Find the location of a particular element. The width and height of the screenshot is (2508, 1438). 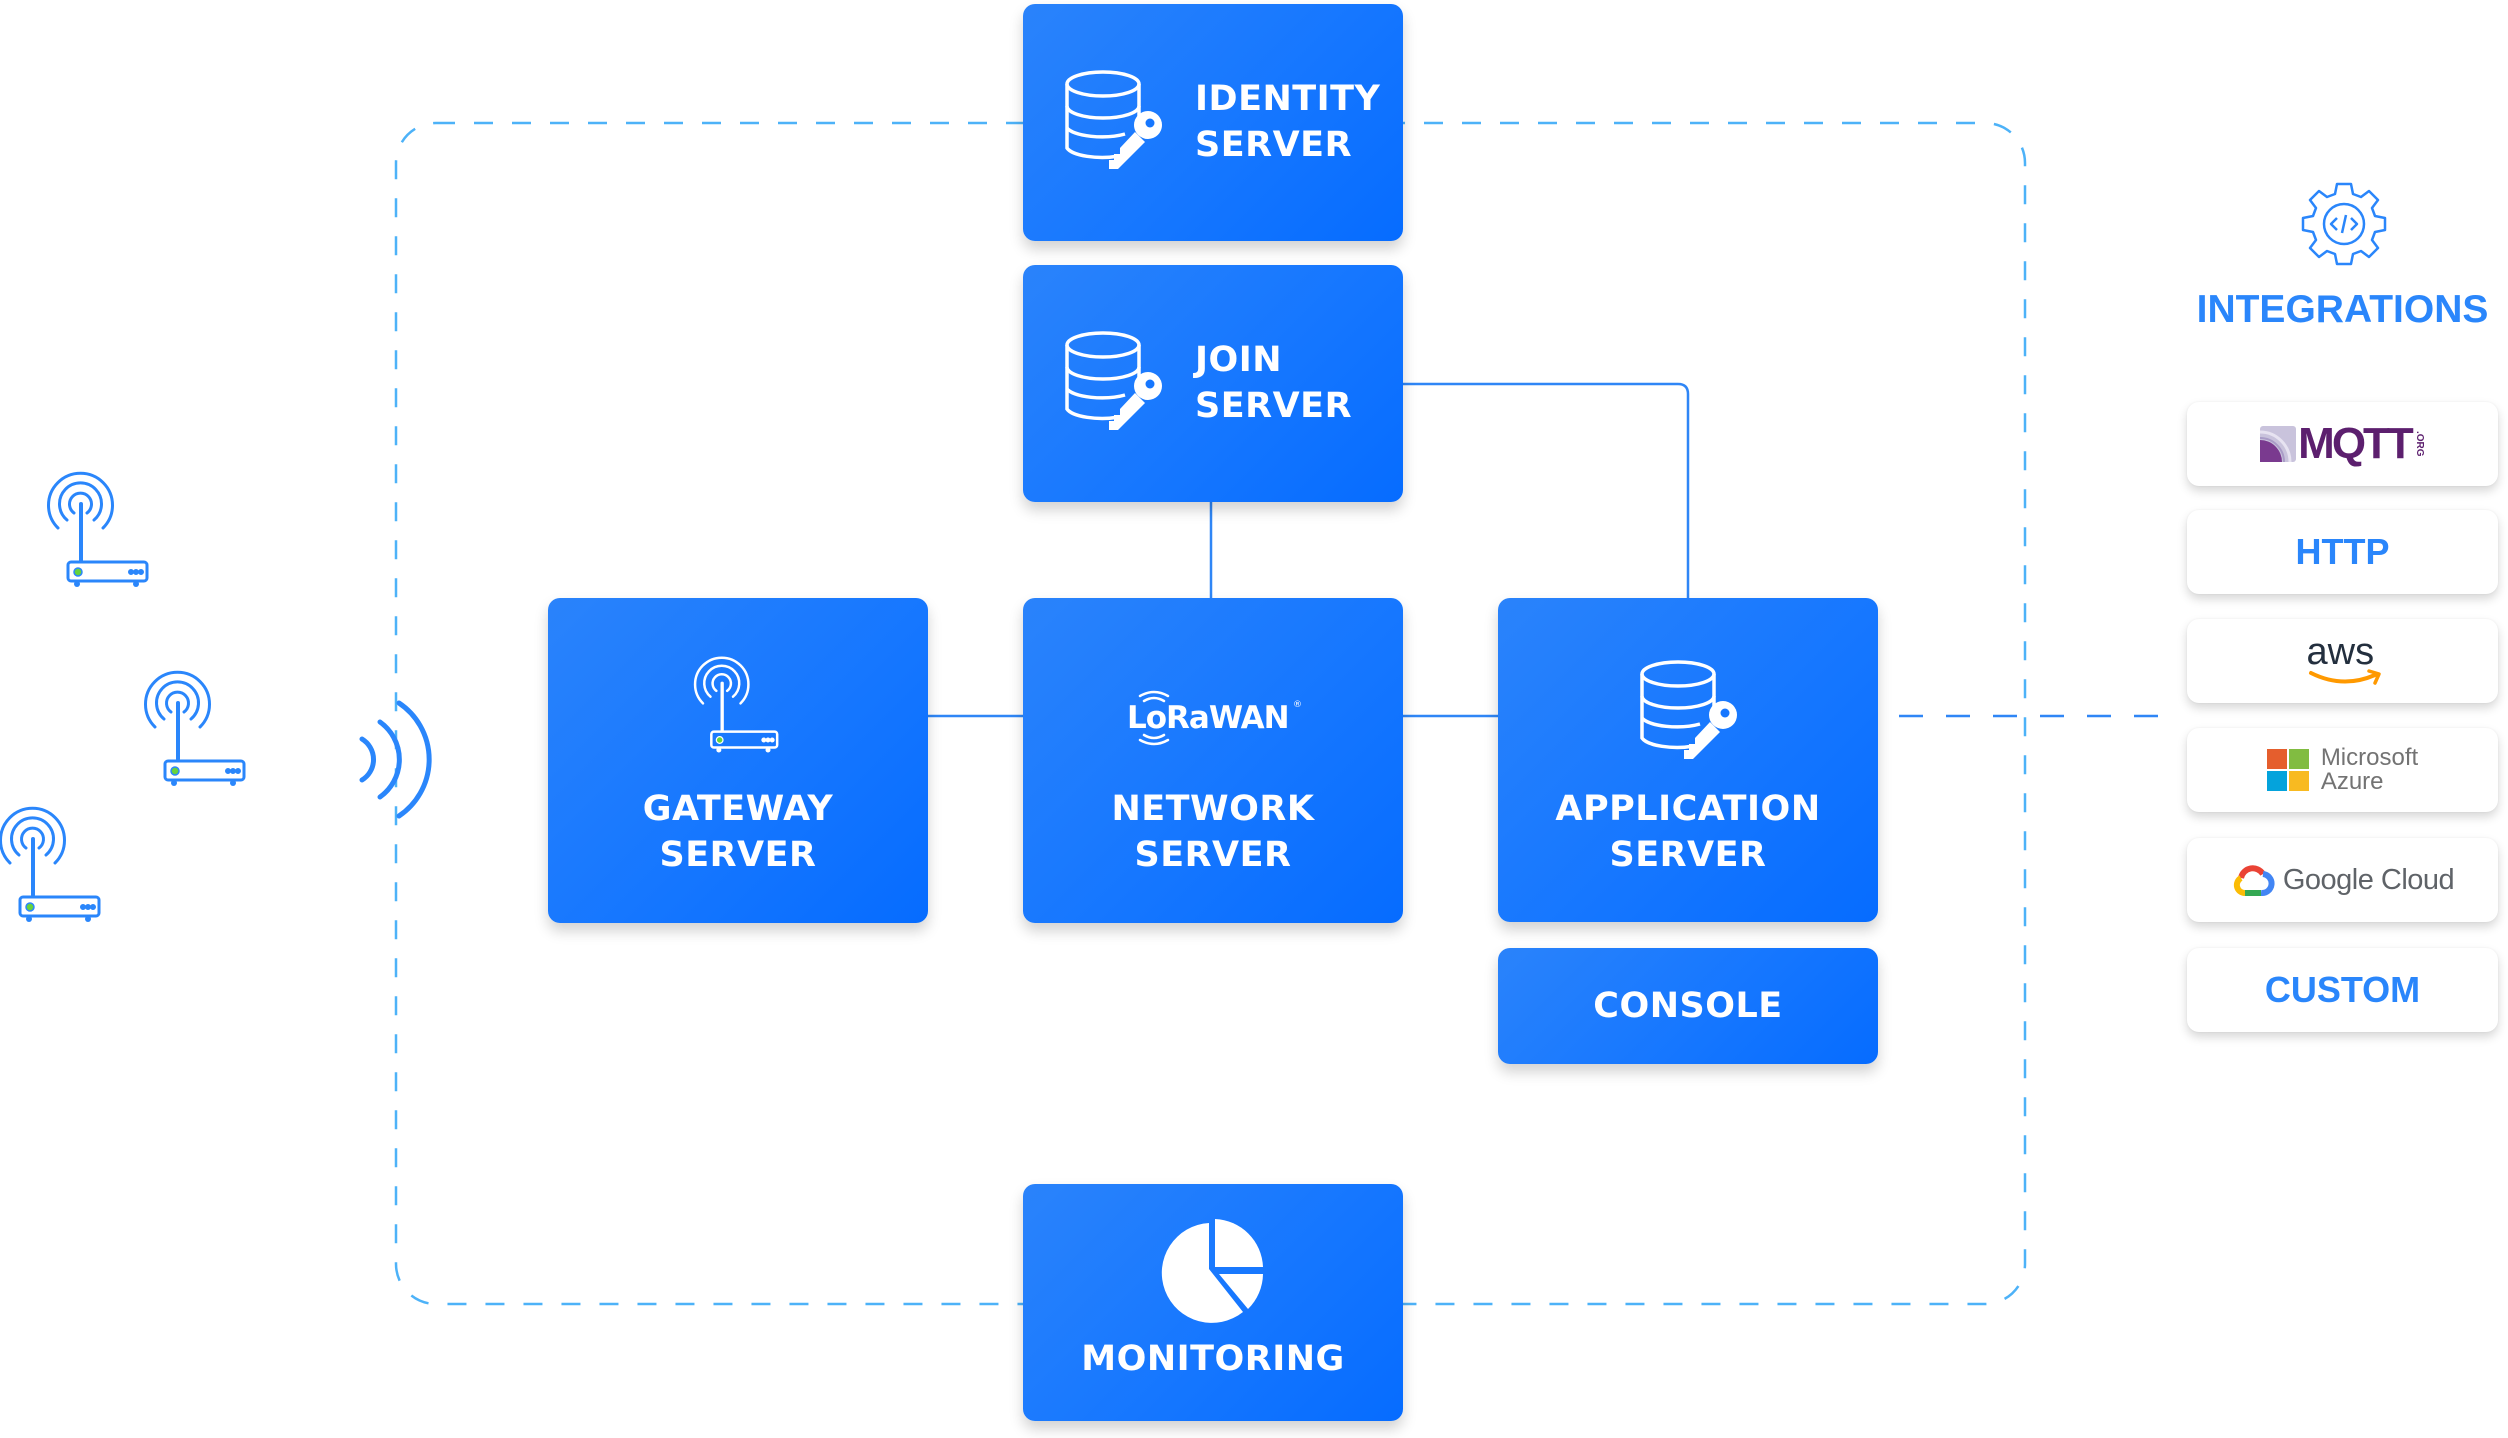

mqtt-org-label: .ORG is located at coordinates (2419, 444).